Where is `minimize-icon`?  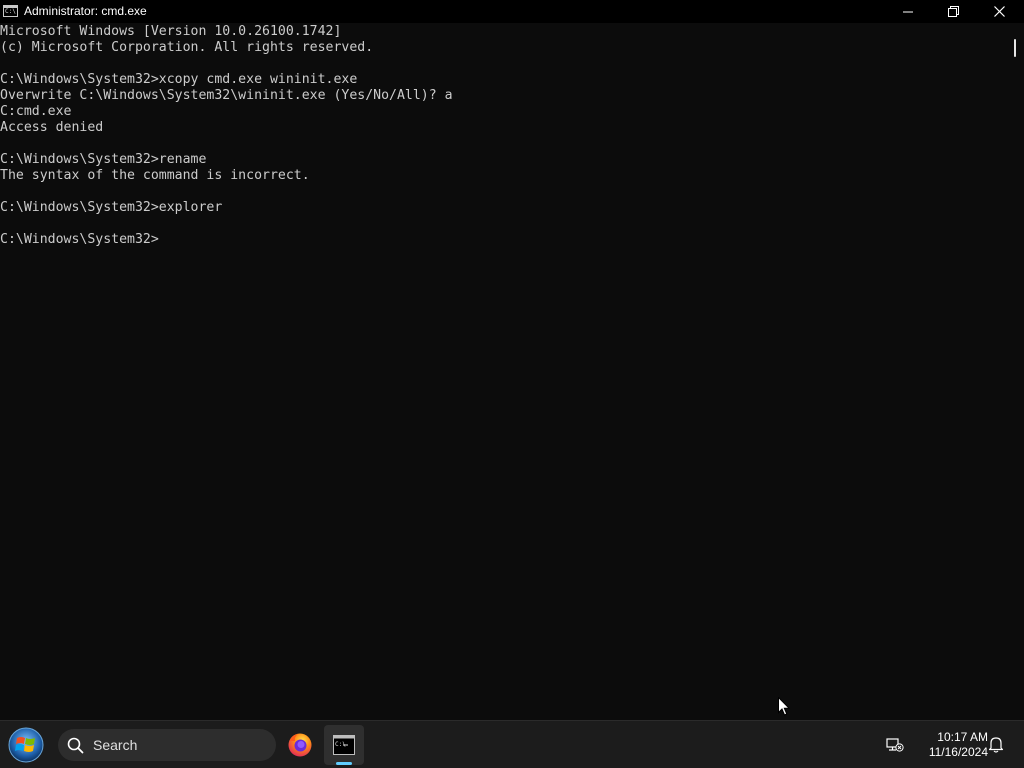
minimize-icon is located at coordinates (908, 11).